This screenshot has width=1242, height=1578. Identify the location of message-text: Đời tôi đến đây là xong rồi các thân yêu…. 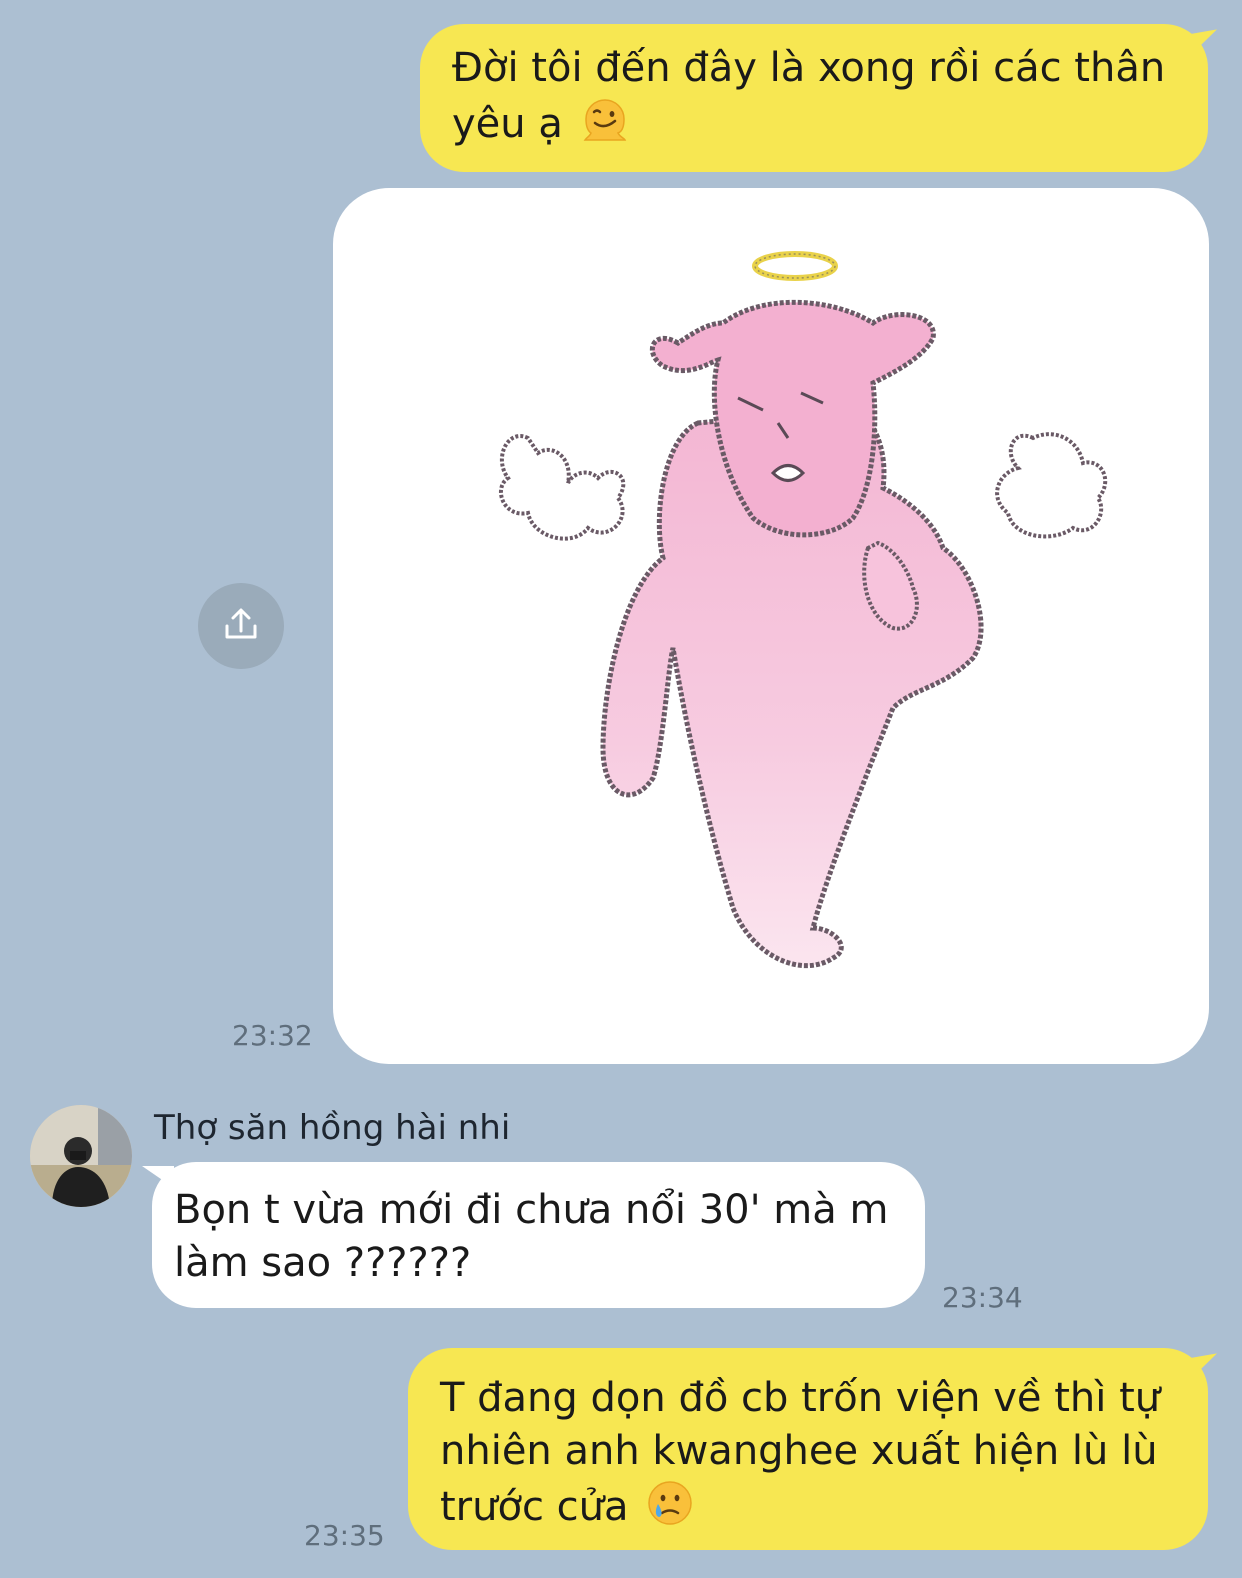
(809, 96).